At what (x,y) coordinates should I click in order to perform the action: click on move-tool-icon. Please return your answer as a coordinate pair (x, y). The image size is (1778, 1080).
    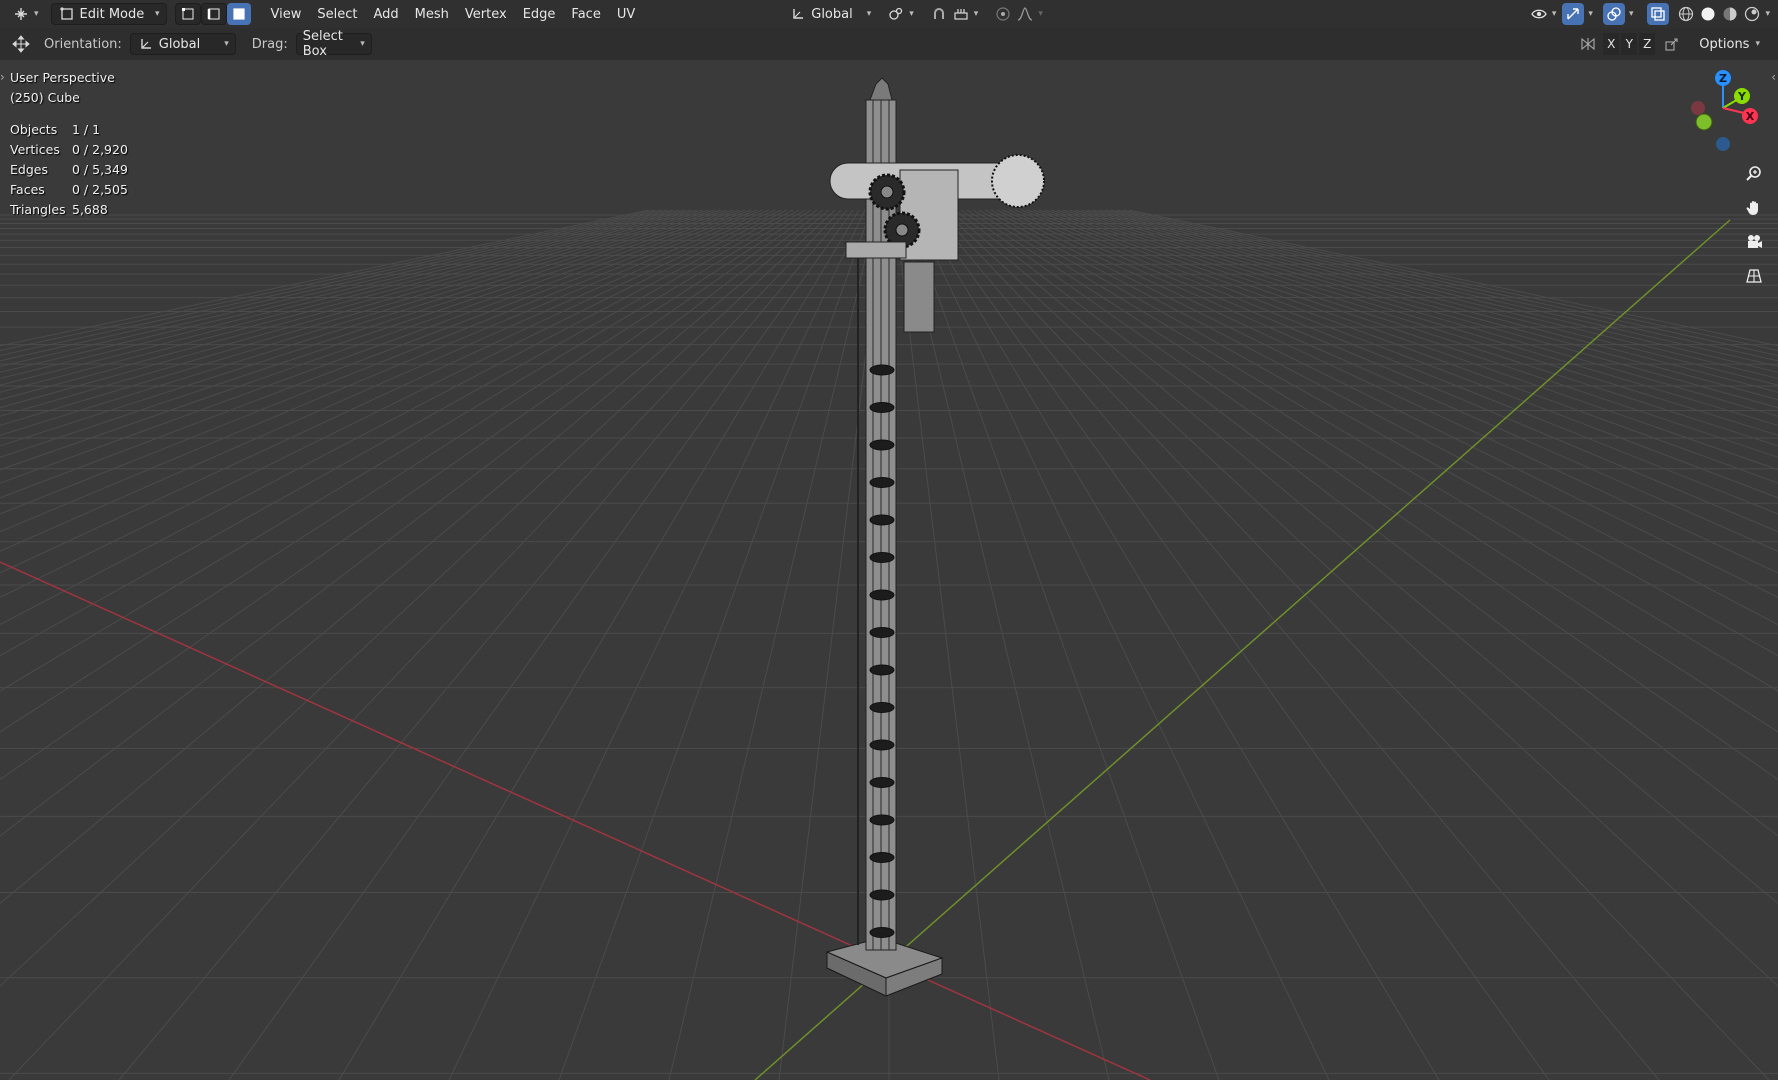
    Looking at the image, I should click on (21, 44).